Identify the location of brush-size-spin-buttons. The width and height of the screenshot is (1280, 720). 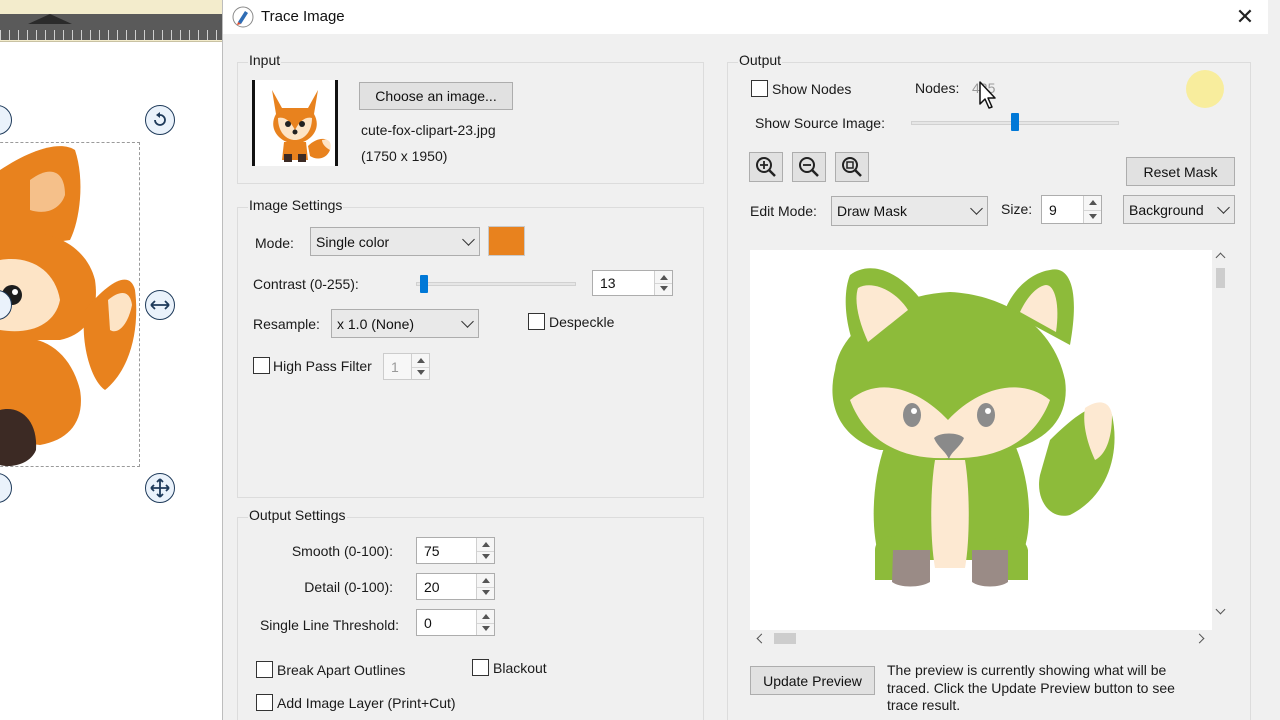
(1092, 209).